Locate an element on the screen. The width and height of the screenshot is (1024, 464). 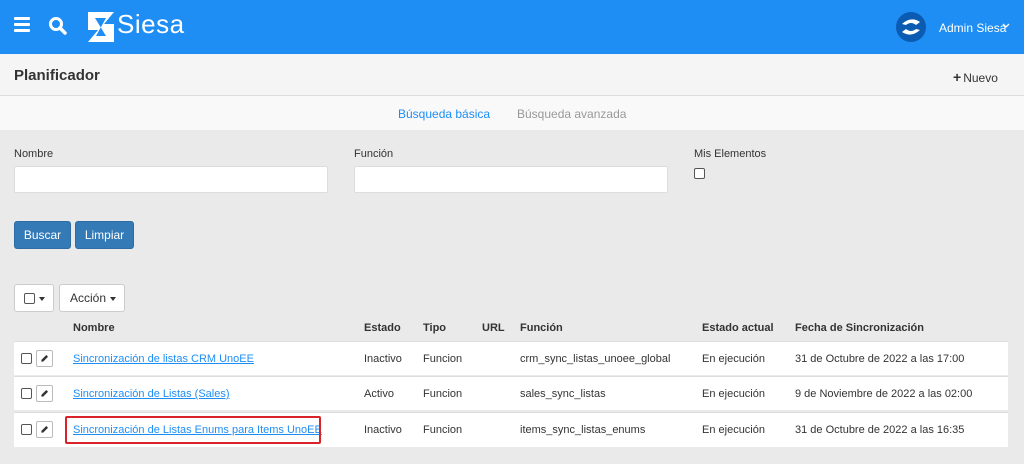
column-header-url: URL is located at coordinates (493, 328).